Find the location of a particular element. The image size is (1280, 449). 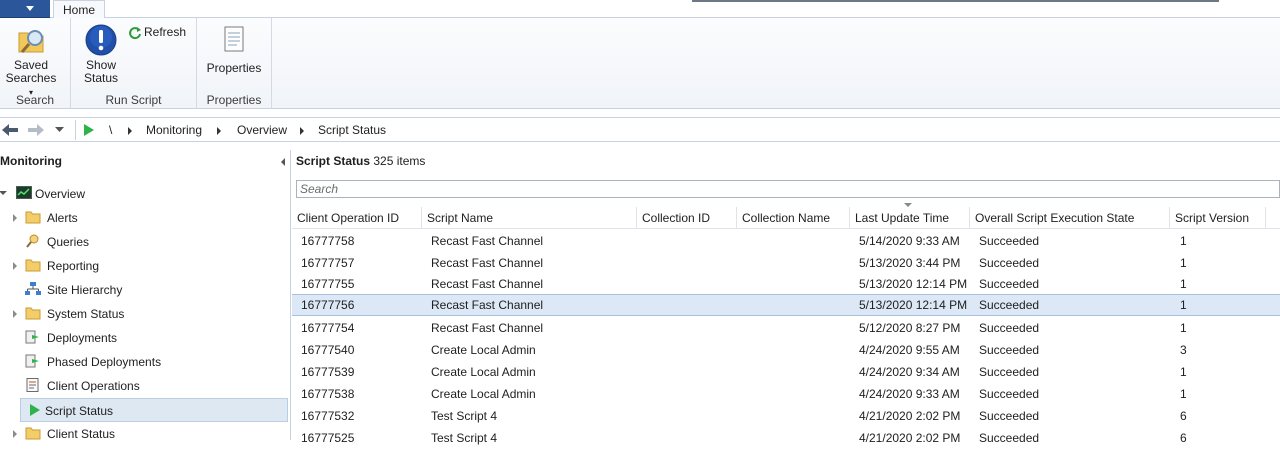

breadcrumb-monitoring: Monitoring is located at coordinates (174, 130).